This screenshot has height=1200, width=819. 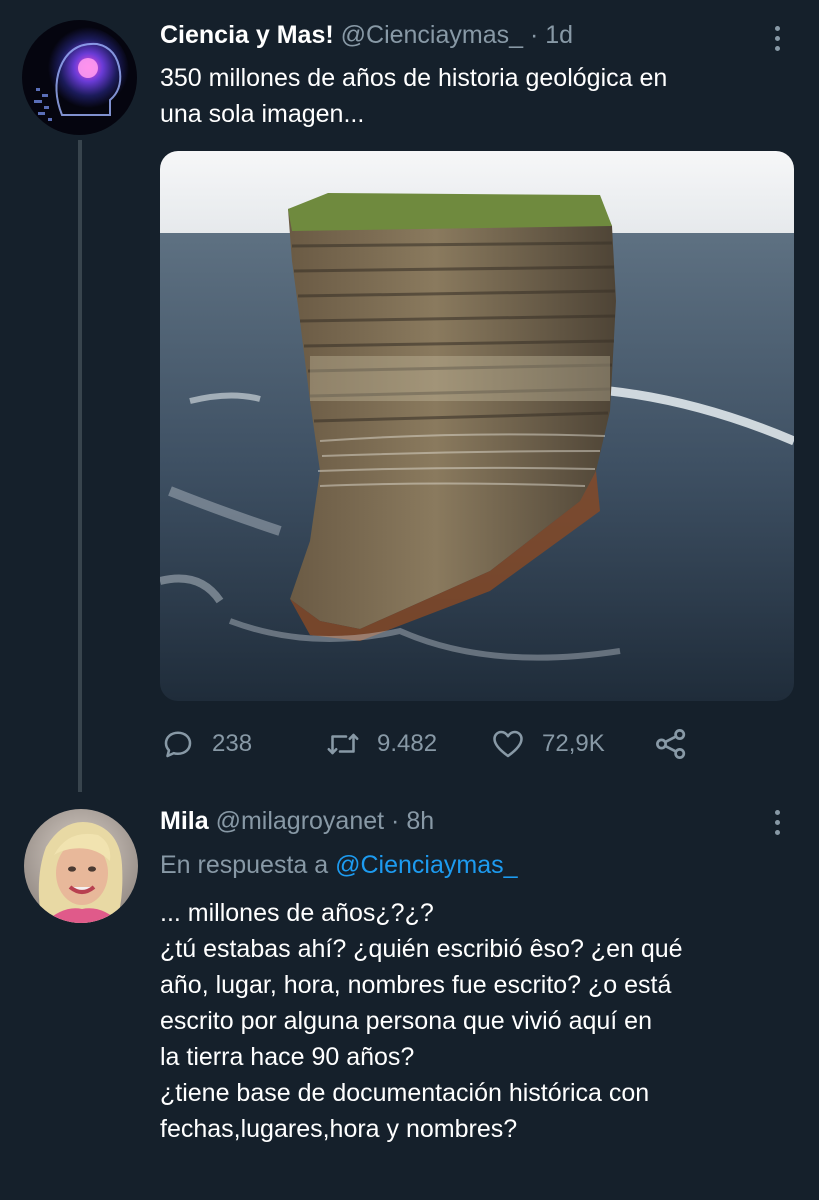 I want to click on reply-button: 238, so click(x=206, y=744).